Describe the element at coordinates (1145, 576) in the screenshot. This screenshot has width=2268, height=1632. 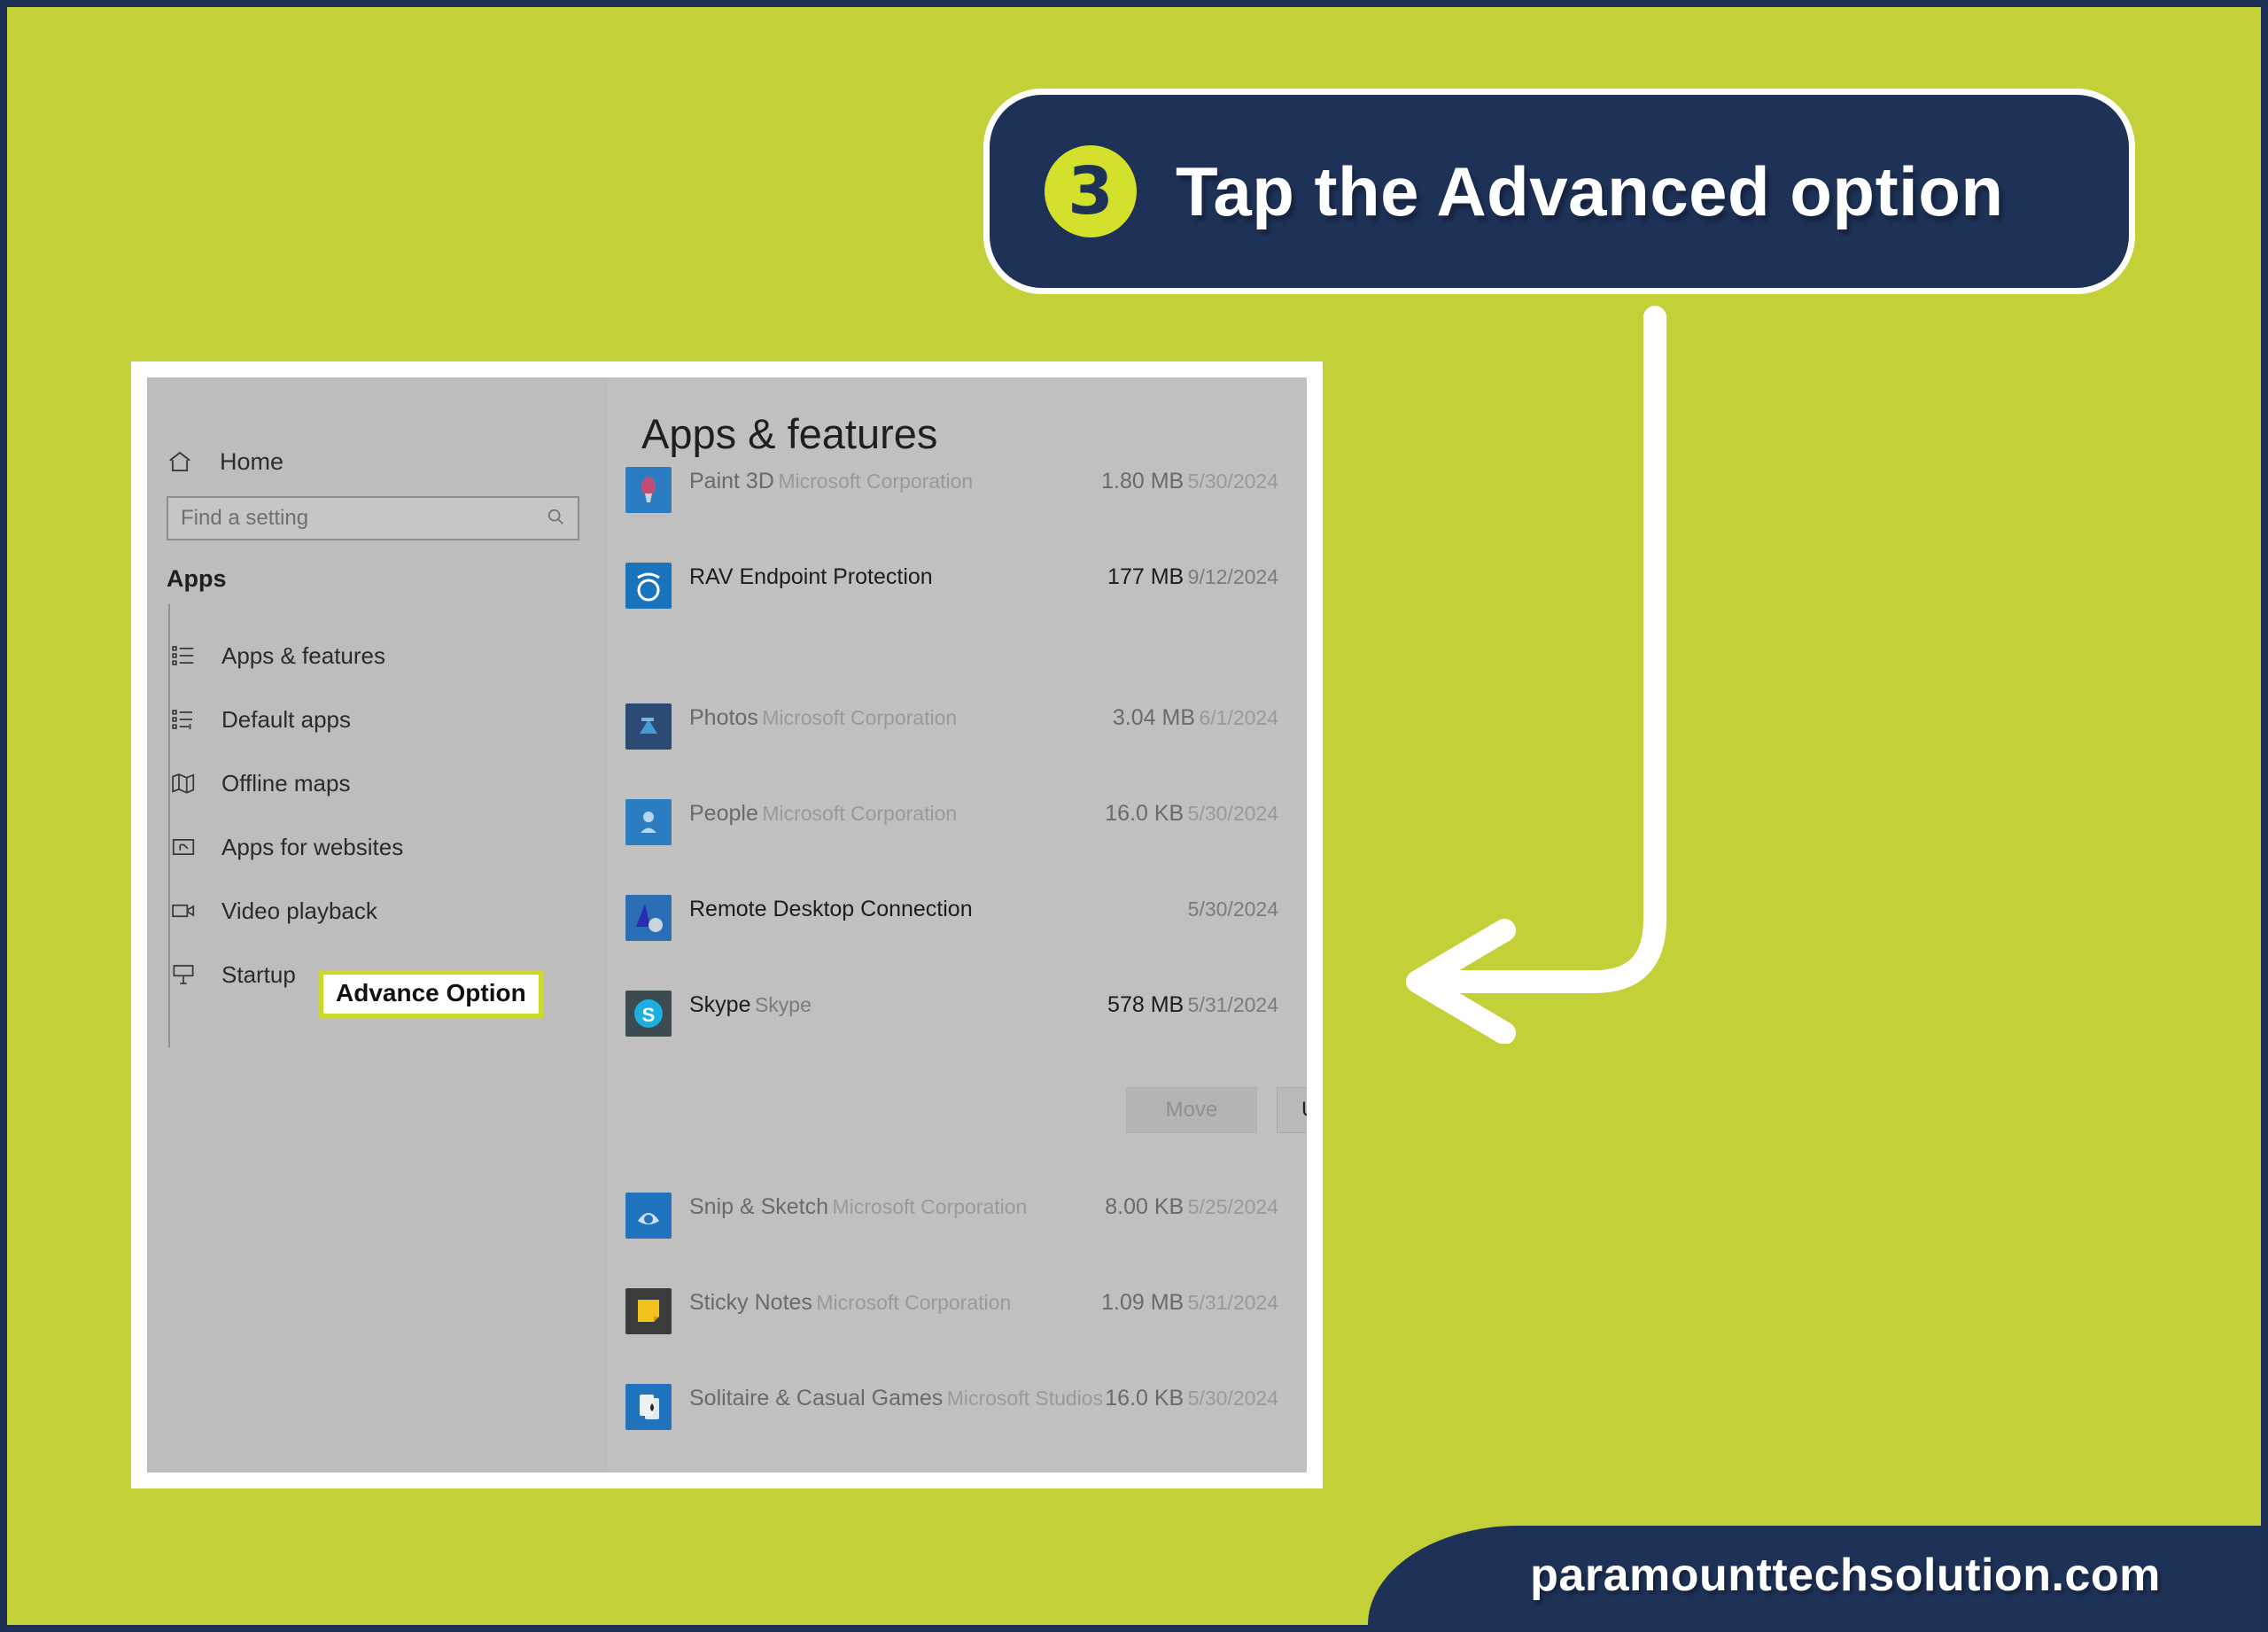
I see `app-size: 177 MB` at that location.